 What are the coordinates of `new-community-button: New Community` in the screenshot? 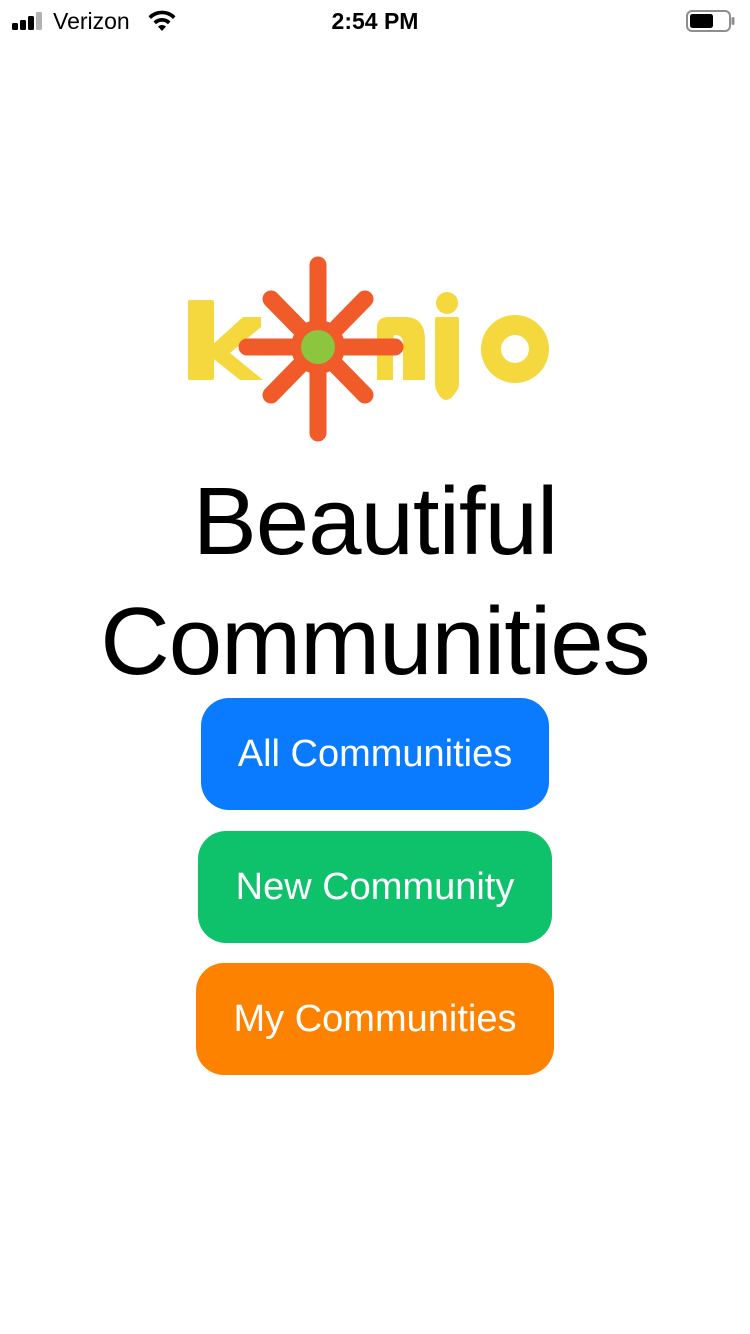 It's located at (375, 887).